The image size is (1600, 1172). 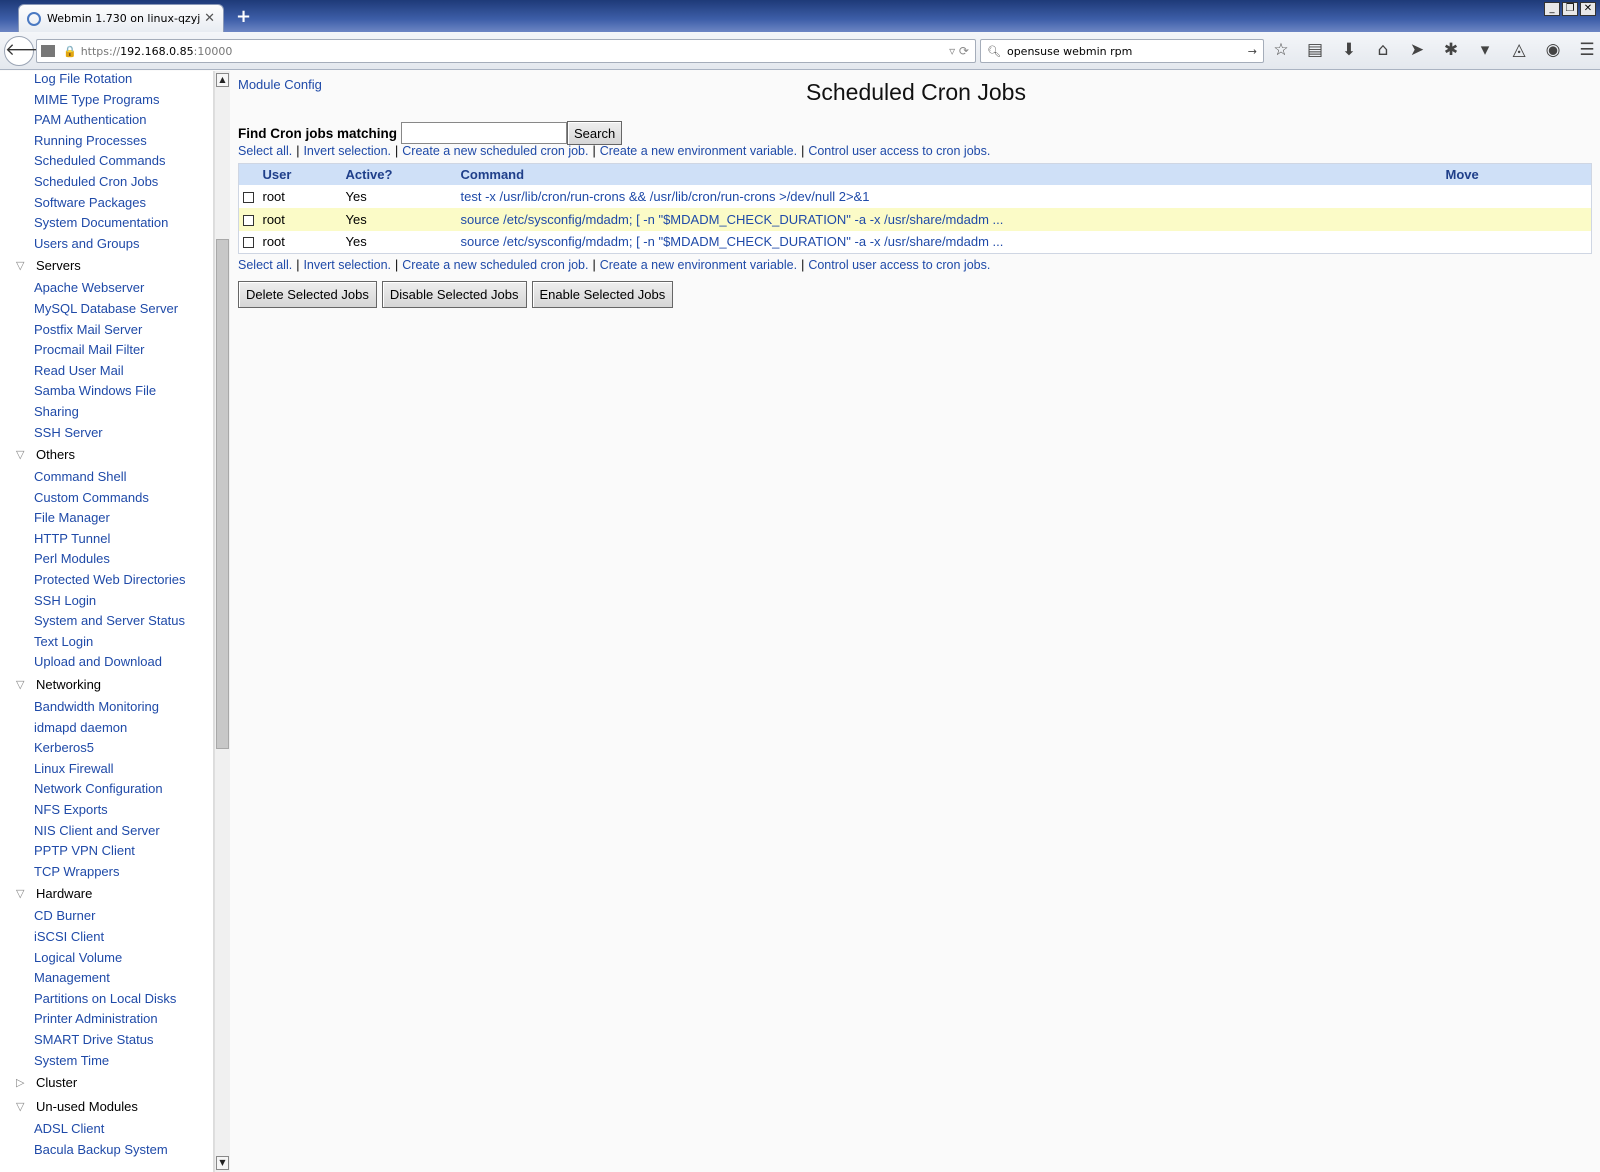 What do you see at coordinates (1122, 51) in the screenshot?
I see `search-bar: 🔍︎ opensuse webmin rpm →` at bounding box center [1122, 51].